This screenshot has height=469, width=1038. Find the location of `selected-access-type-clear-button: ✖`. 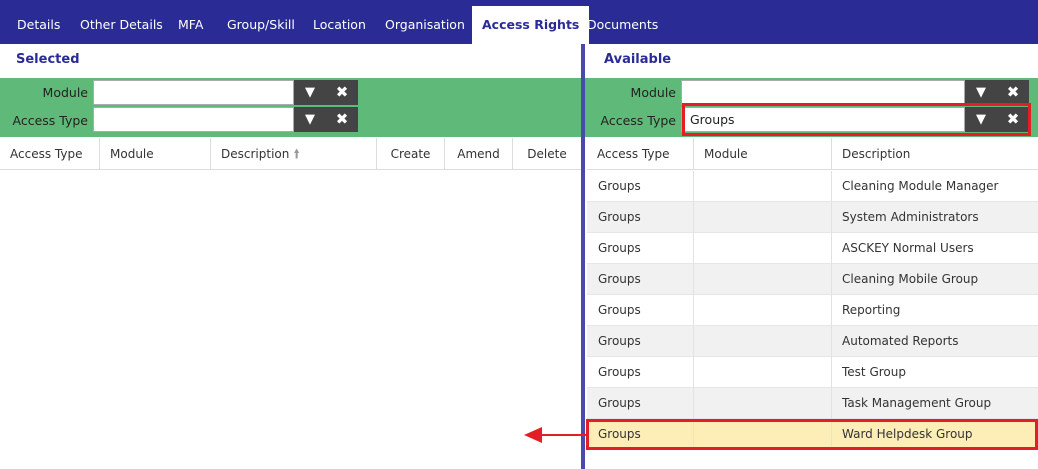

selected-access-type-clear-button: ✖ is located at coordinates (342, 119).